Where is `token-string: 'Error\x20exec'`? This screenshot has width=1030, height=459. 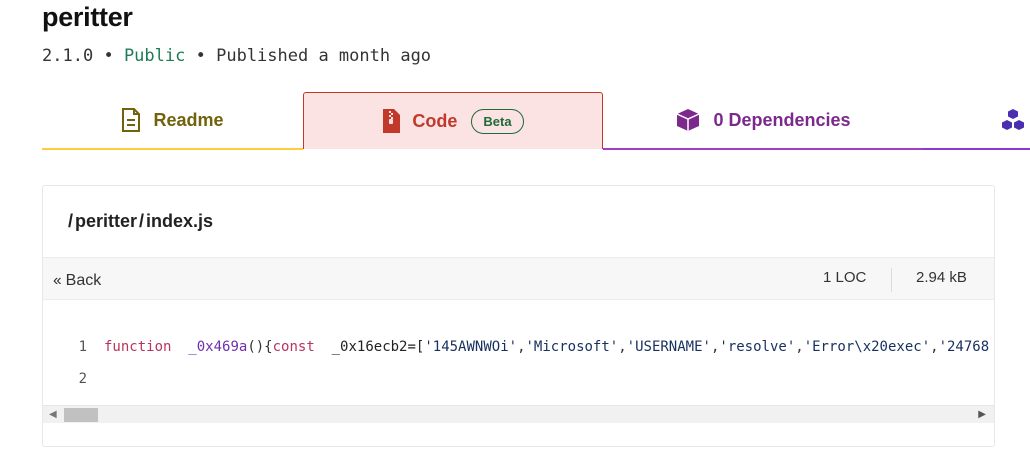
token-string: 'Error\x20exec' is located at coordinates (867, 347).